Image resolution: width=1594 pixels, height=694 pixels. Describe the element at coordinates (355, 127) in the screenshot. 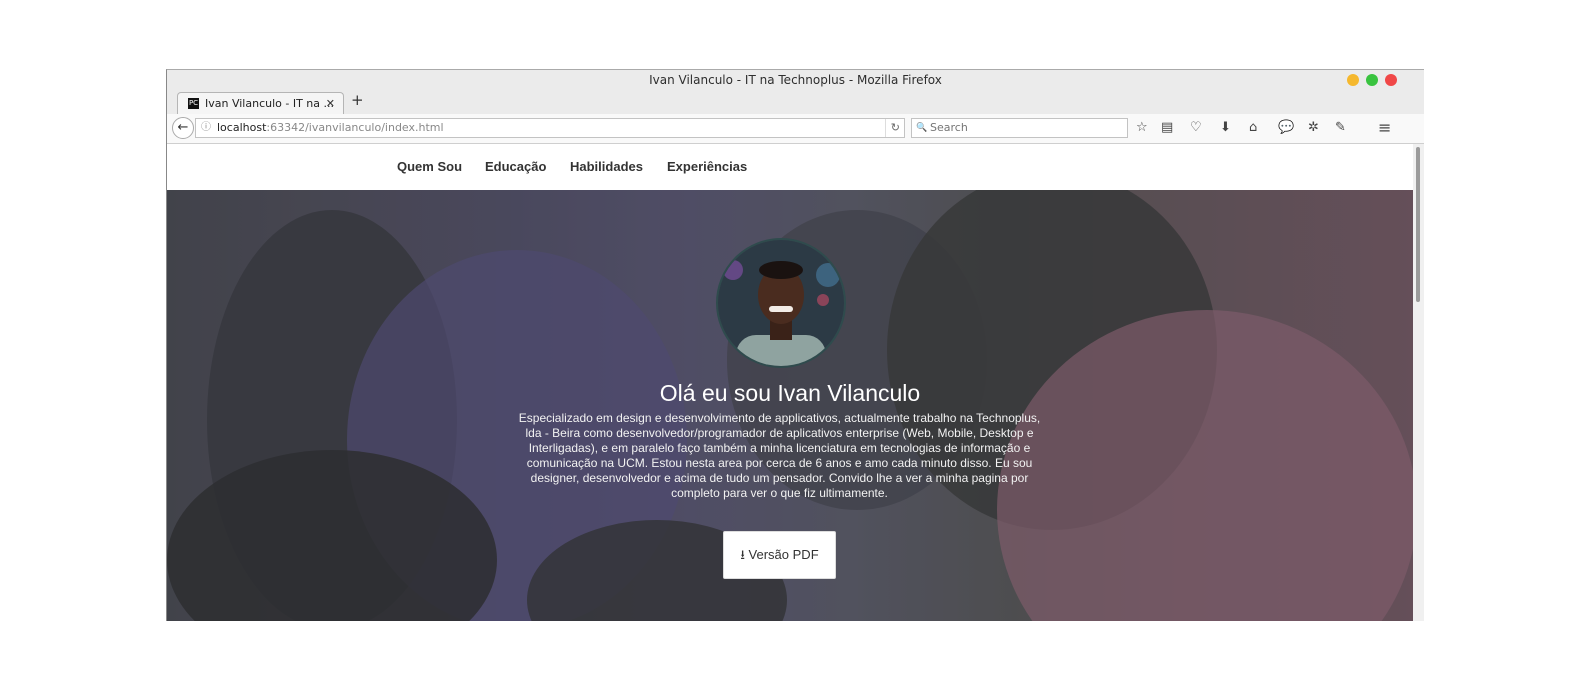

I see `url-path: :63342/ivanvilanculo/index.html` at that location.